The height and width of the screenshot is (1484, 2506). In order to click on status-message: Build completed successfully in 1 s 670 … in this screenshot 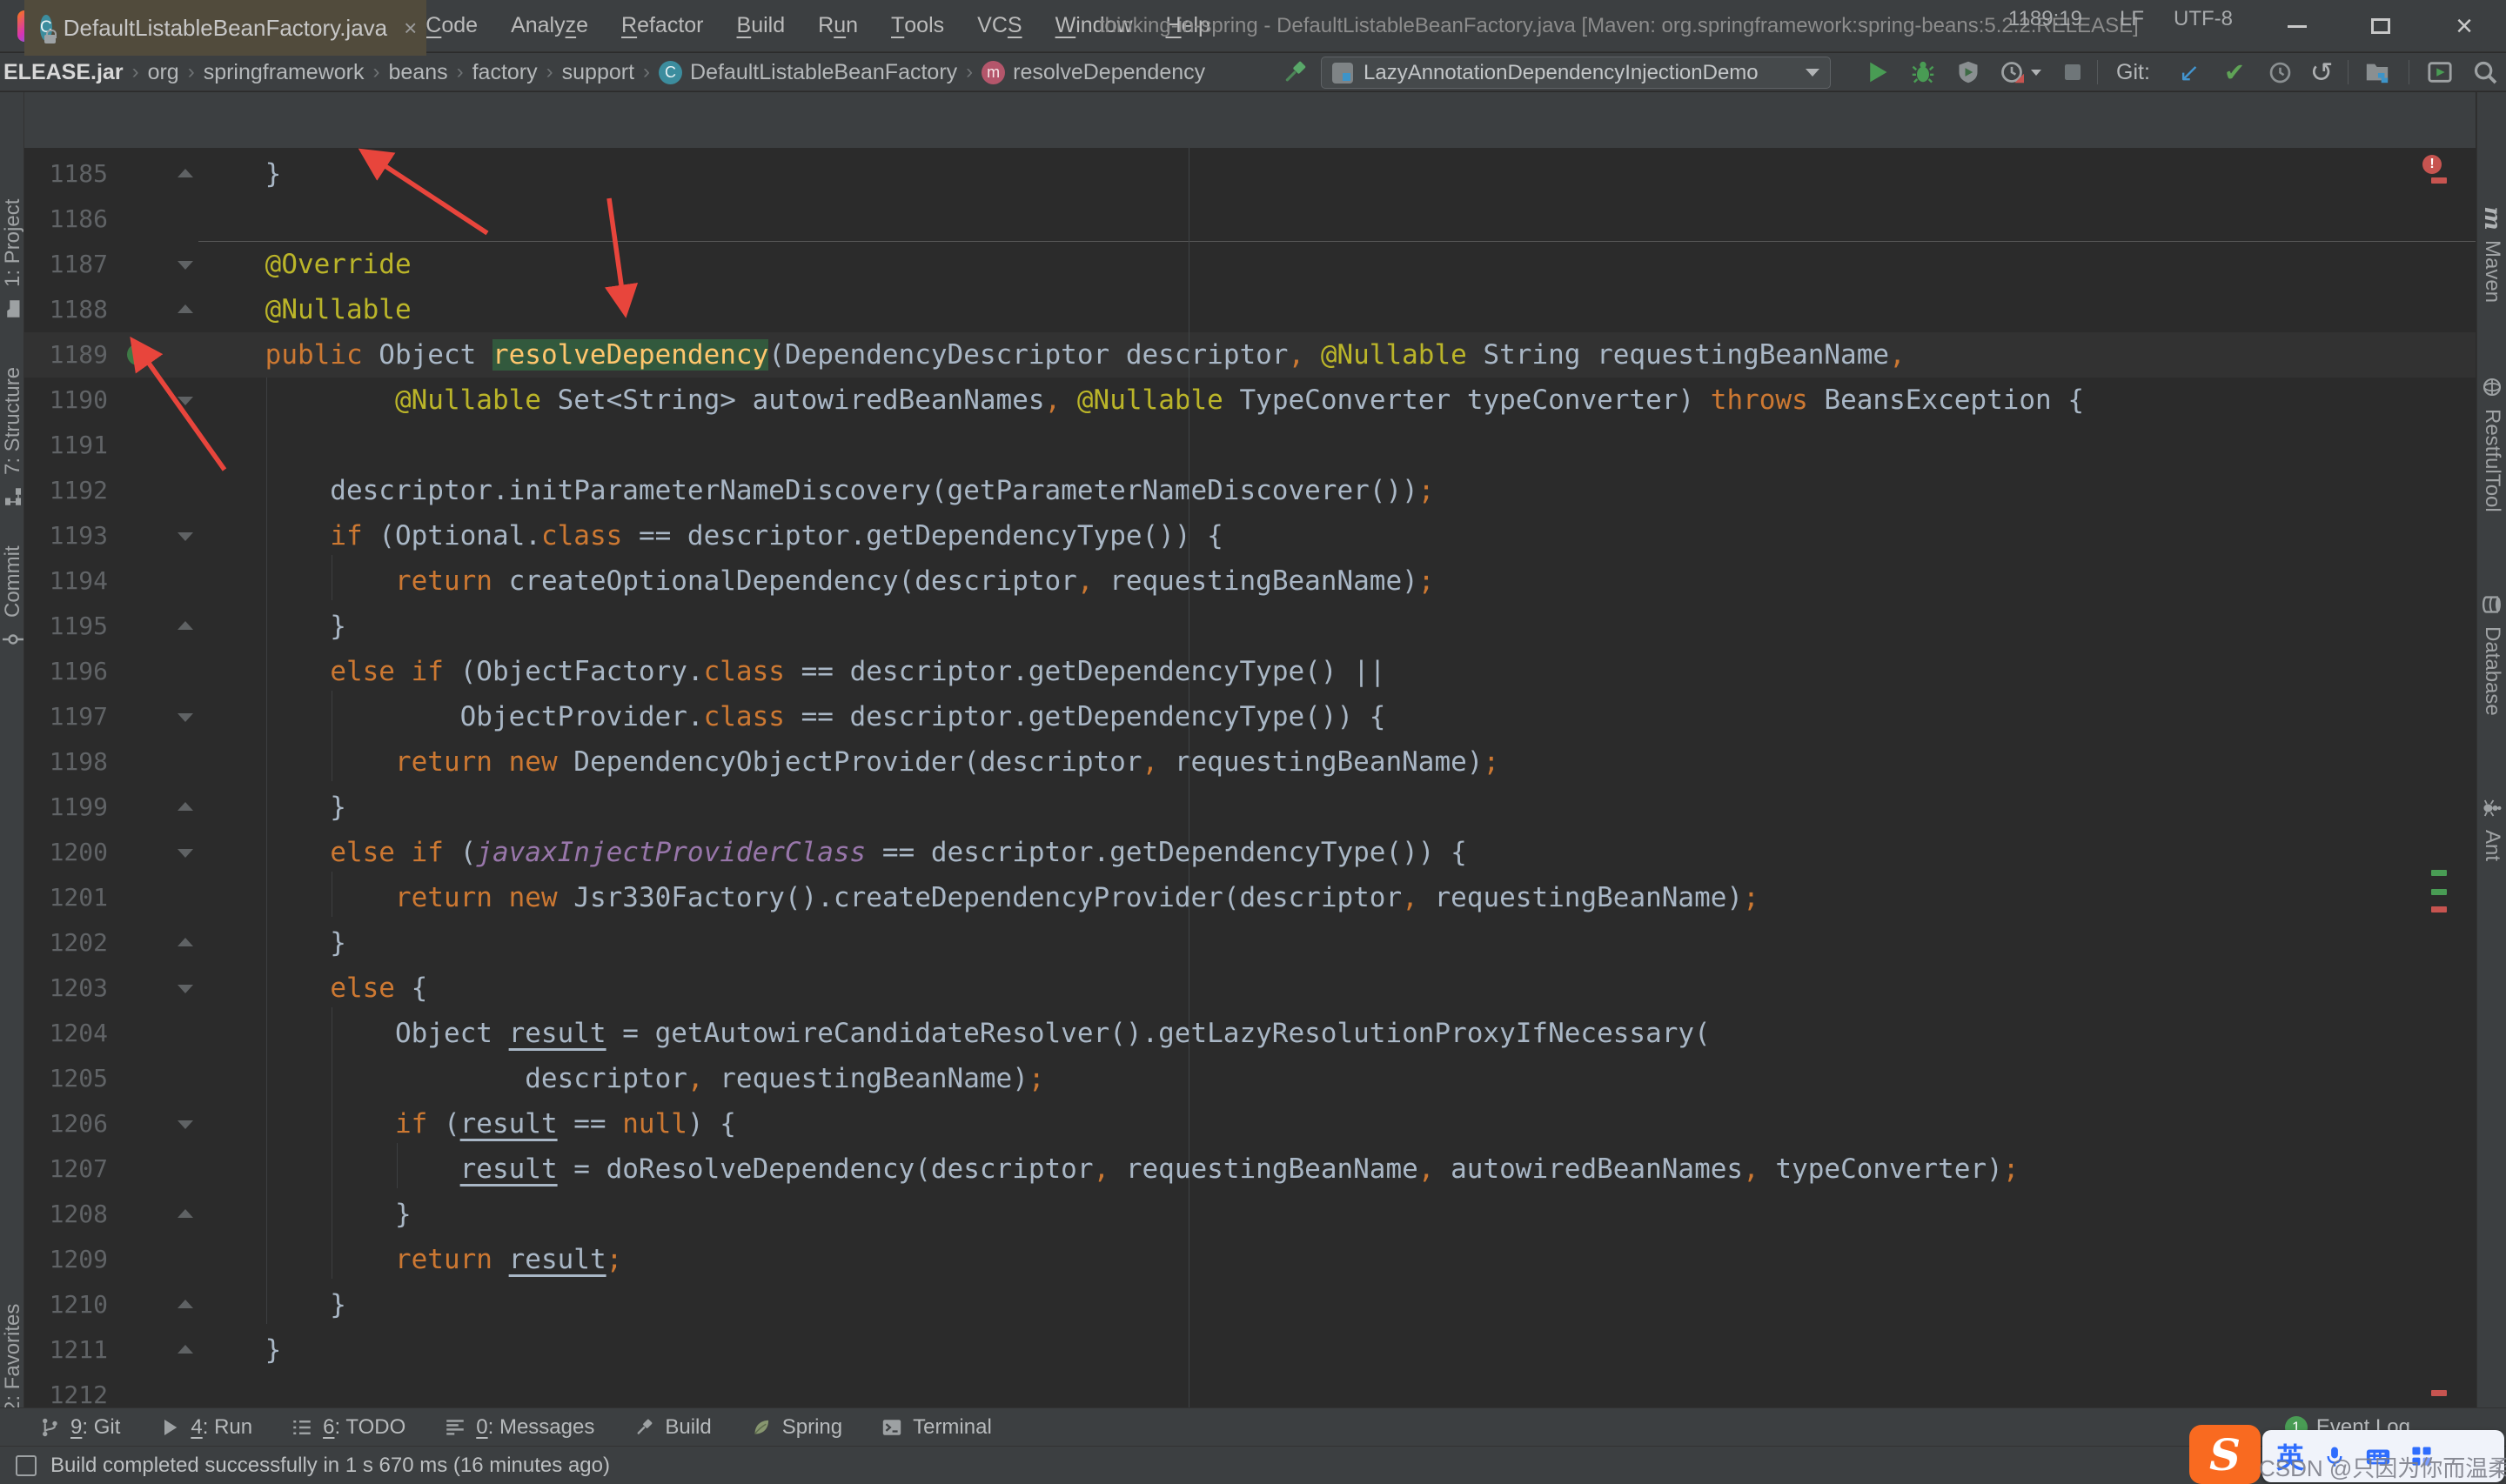, I will do `click(313, 1466)`.